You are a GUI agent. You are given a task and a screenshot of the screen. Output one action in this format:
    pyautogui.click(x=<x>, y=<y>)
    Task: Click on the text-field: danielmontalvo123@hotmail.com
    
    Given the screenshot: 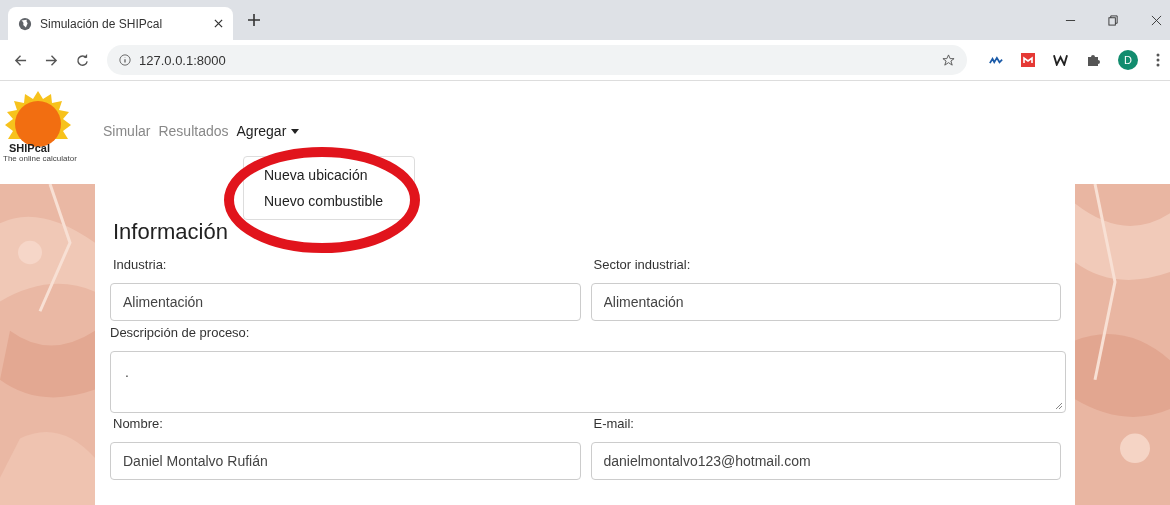 What is the action you would take?
    pyautogui.click(x=825, y=461)
    